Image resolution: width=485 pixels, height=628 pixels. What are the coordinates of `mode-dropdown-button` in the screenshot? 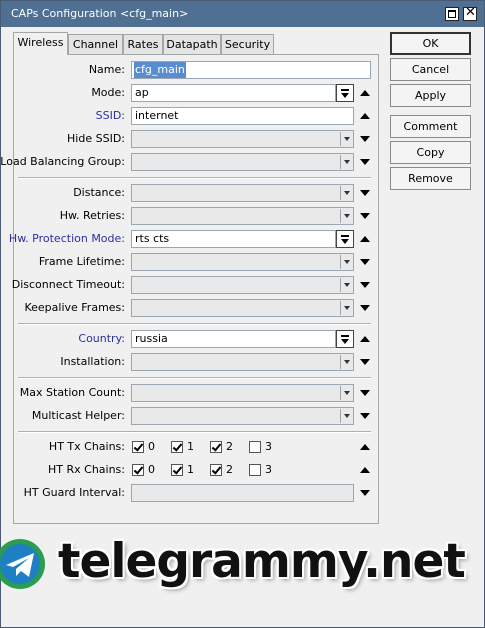 It's located at (345, 93).